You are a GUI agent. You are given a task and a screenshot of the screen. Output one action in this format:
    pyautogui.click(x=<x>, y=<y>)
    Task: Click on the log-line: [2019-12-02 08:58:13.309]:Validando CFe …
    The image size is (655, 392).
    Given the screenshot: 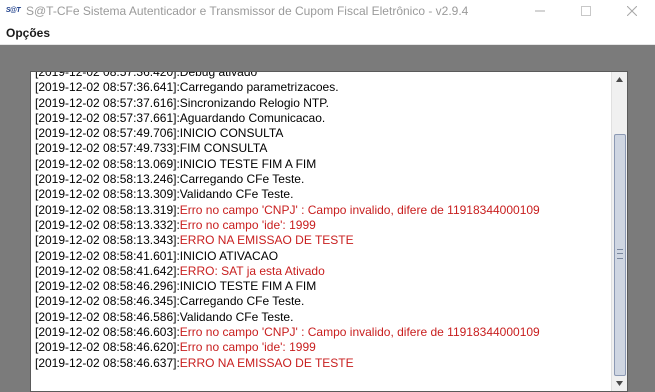 What is the action you would take?
    pyautogui.click(x=287, y=194)
    